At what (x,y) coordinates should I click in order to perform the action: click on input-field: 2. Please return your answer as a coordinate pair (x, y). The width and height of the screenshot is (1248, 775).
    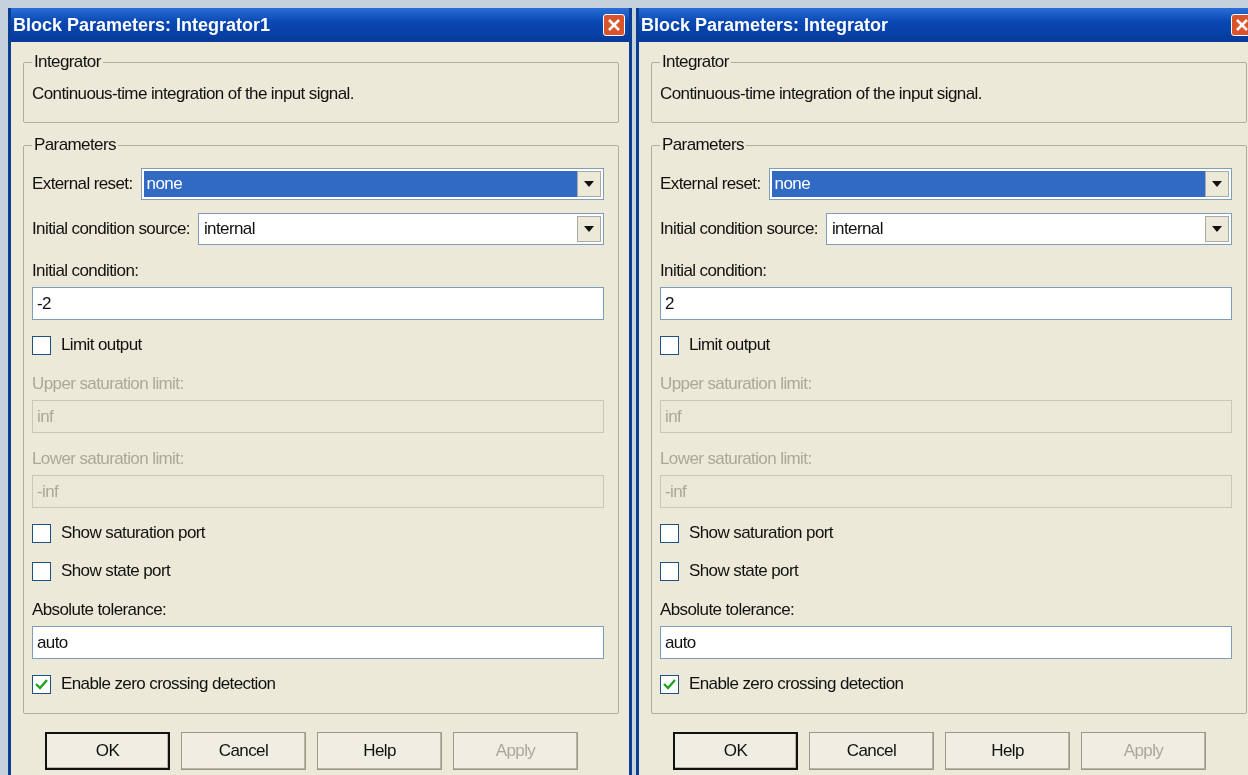
    Looking at the image, I should click on (946, 303).